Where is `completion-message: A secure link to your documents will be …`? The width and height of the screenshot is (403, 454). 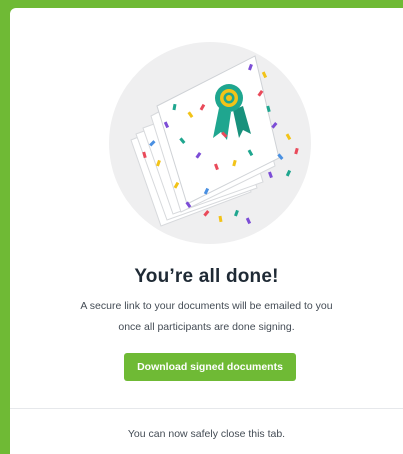
completion-message: A secure link to your documents will be … is located at coordinates (206, 317).